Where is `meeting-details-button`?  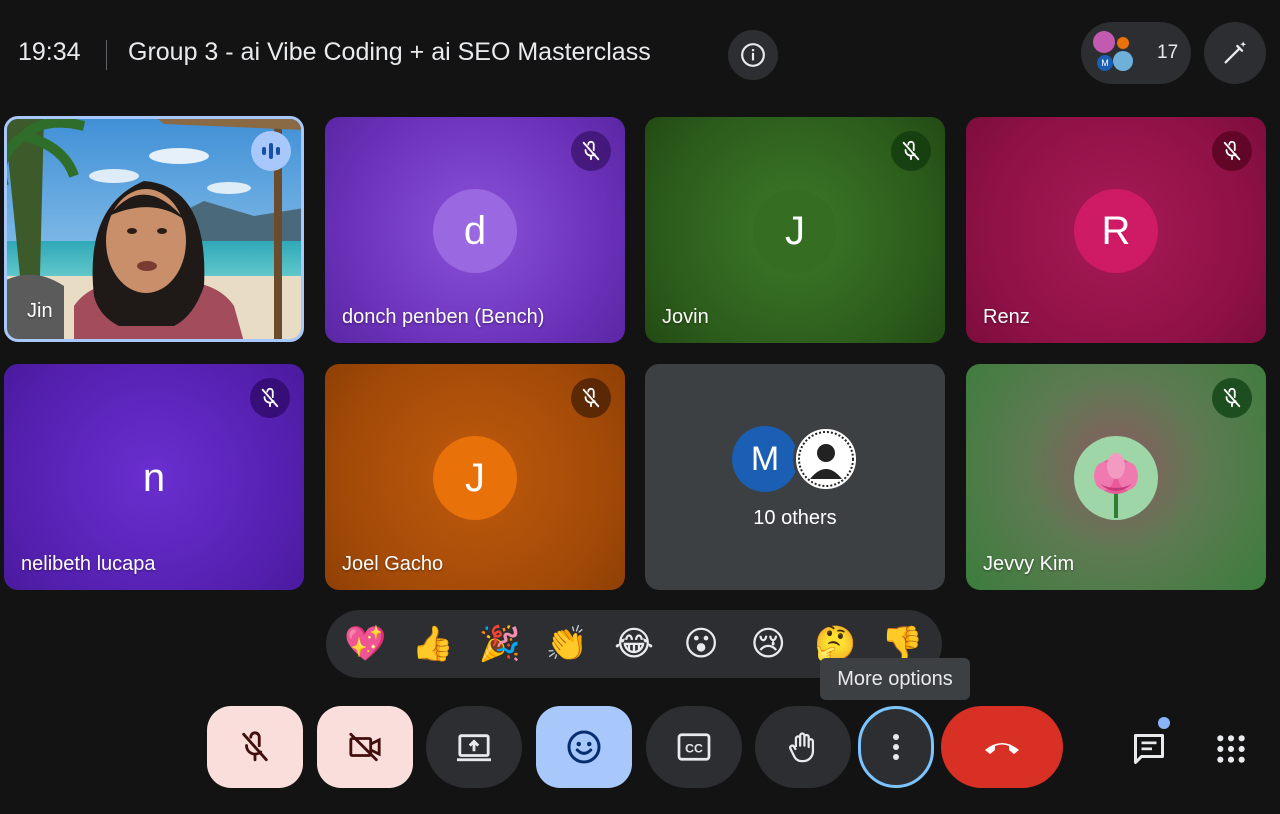
meeting-details-button is located at coordinates (753, 55).